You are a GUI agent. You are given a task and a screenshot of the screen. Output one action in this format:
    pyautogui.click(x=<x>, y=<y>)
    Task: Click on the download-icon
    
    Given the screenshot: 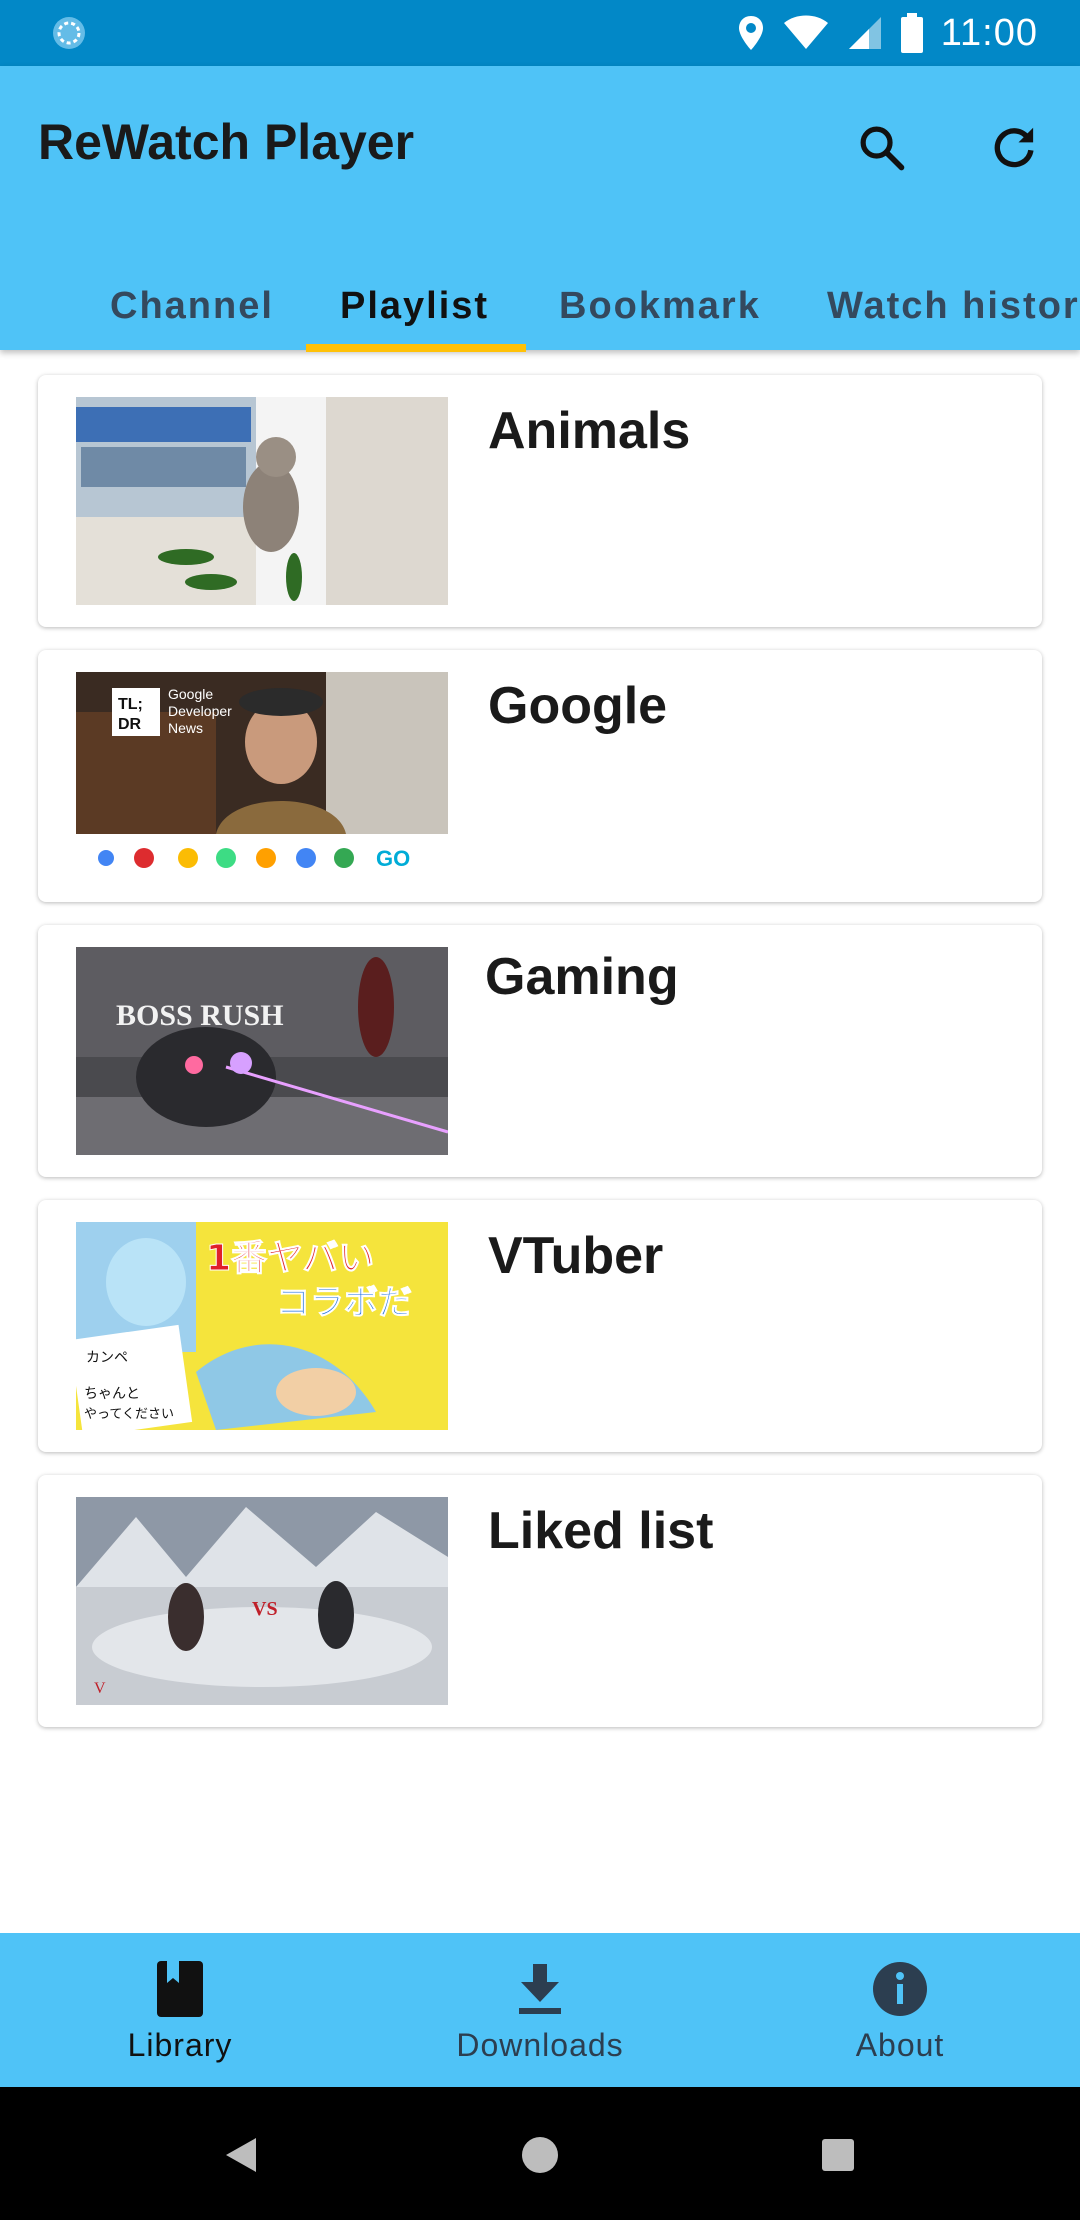 What is the action you would take?
    pyautogui.click(x=540, y=1989)
    